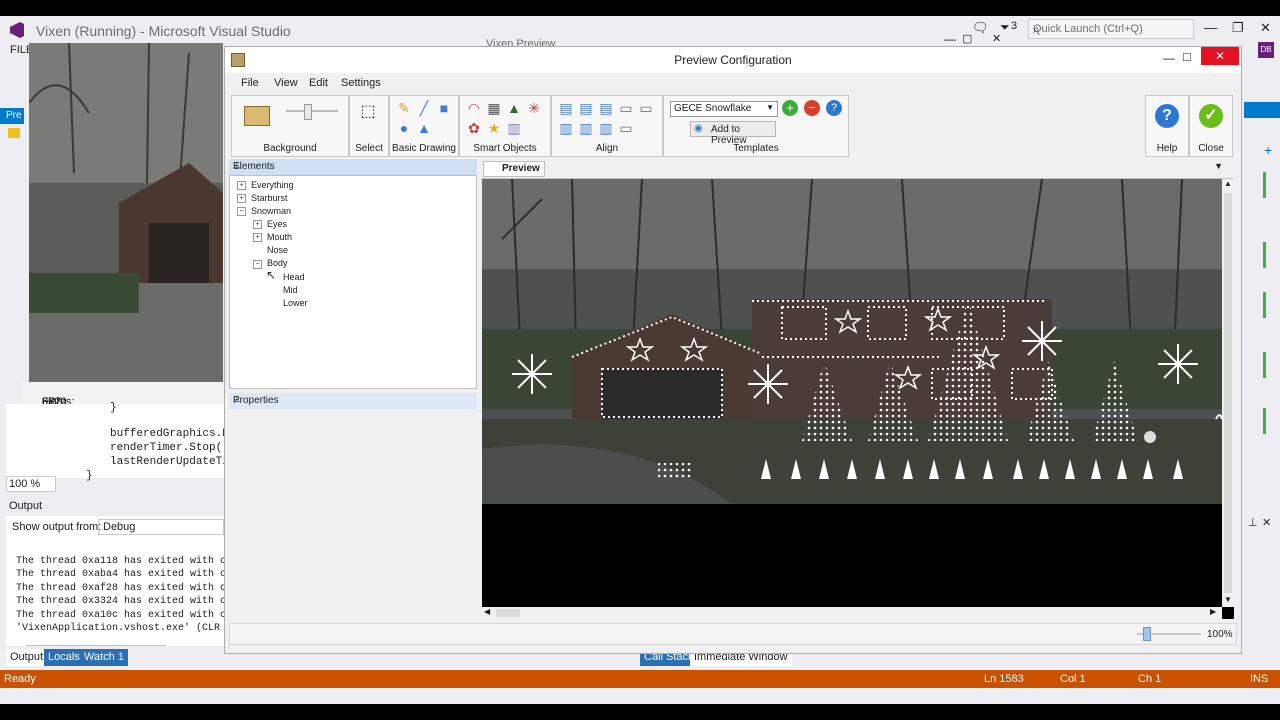 The image size is (1280, 720). What do you see at coordinates (1266, 50) in the screenshot?
I see `user-avatar: DB` at bounding box center [1266, 50].